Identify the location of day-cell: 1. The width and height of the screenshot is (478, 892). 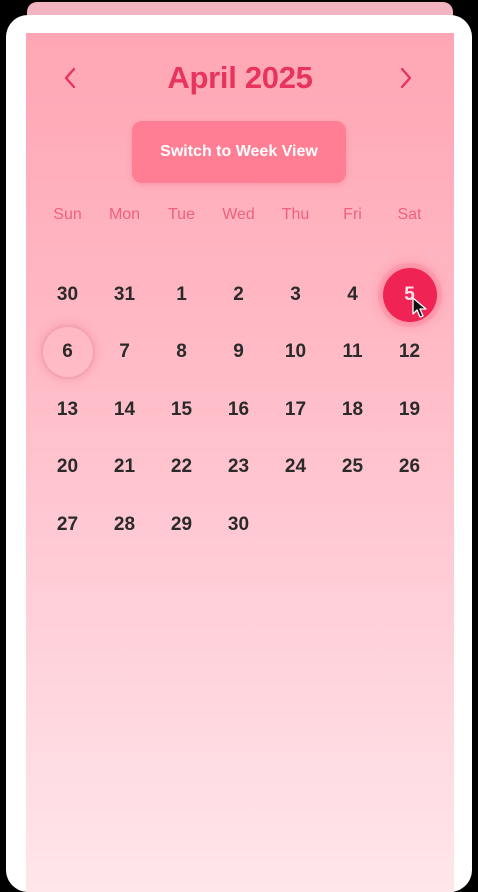
(181, 295).